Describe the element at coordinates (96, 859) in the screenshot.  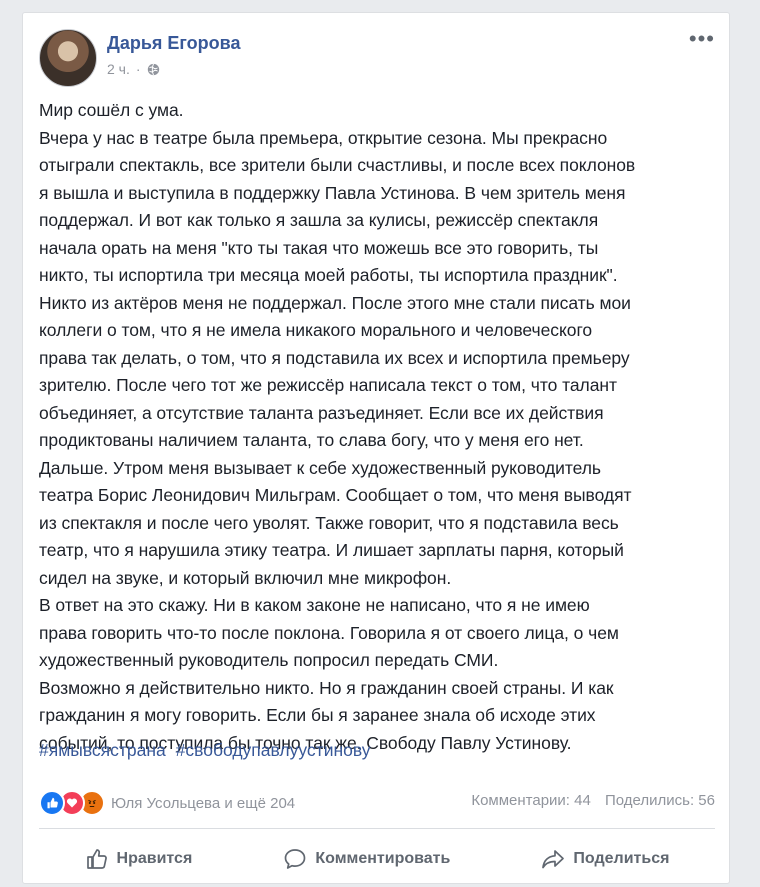
I see `thumbs-up-icon` at that location.